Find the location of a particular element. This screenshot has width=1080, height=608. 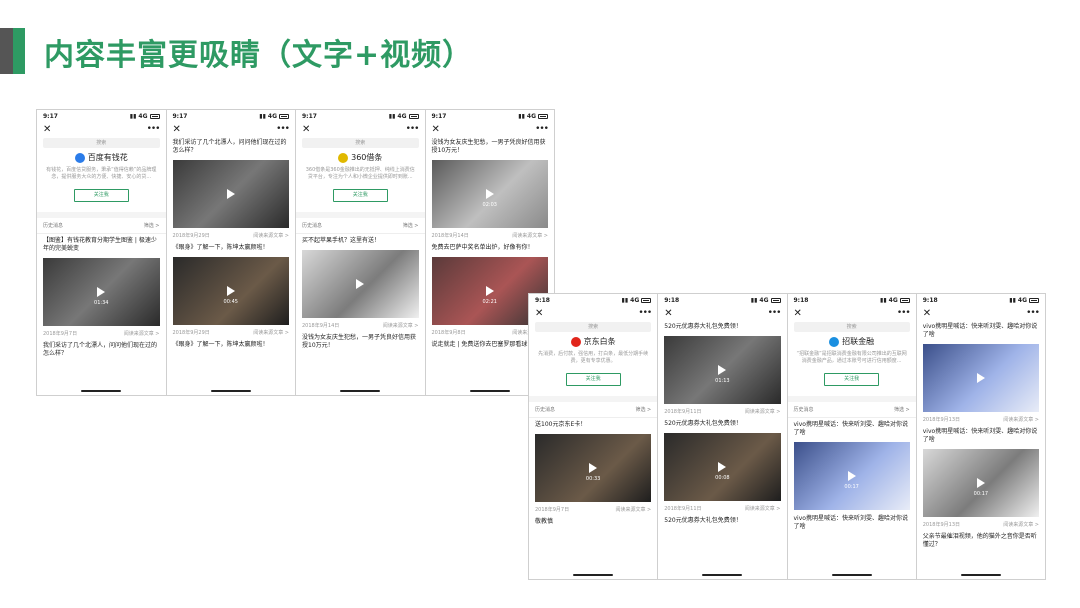

home-indicator is located at coordinates (360, 391).